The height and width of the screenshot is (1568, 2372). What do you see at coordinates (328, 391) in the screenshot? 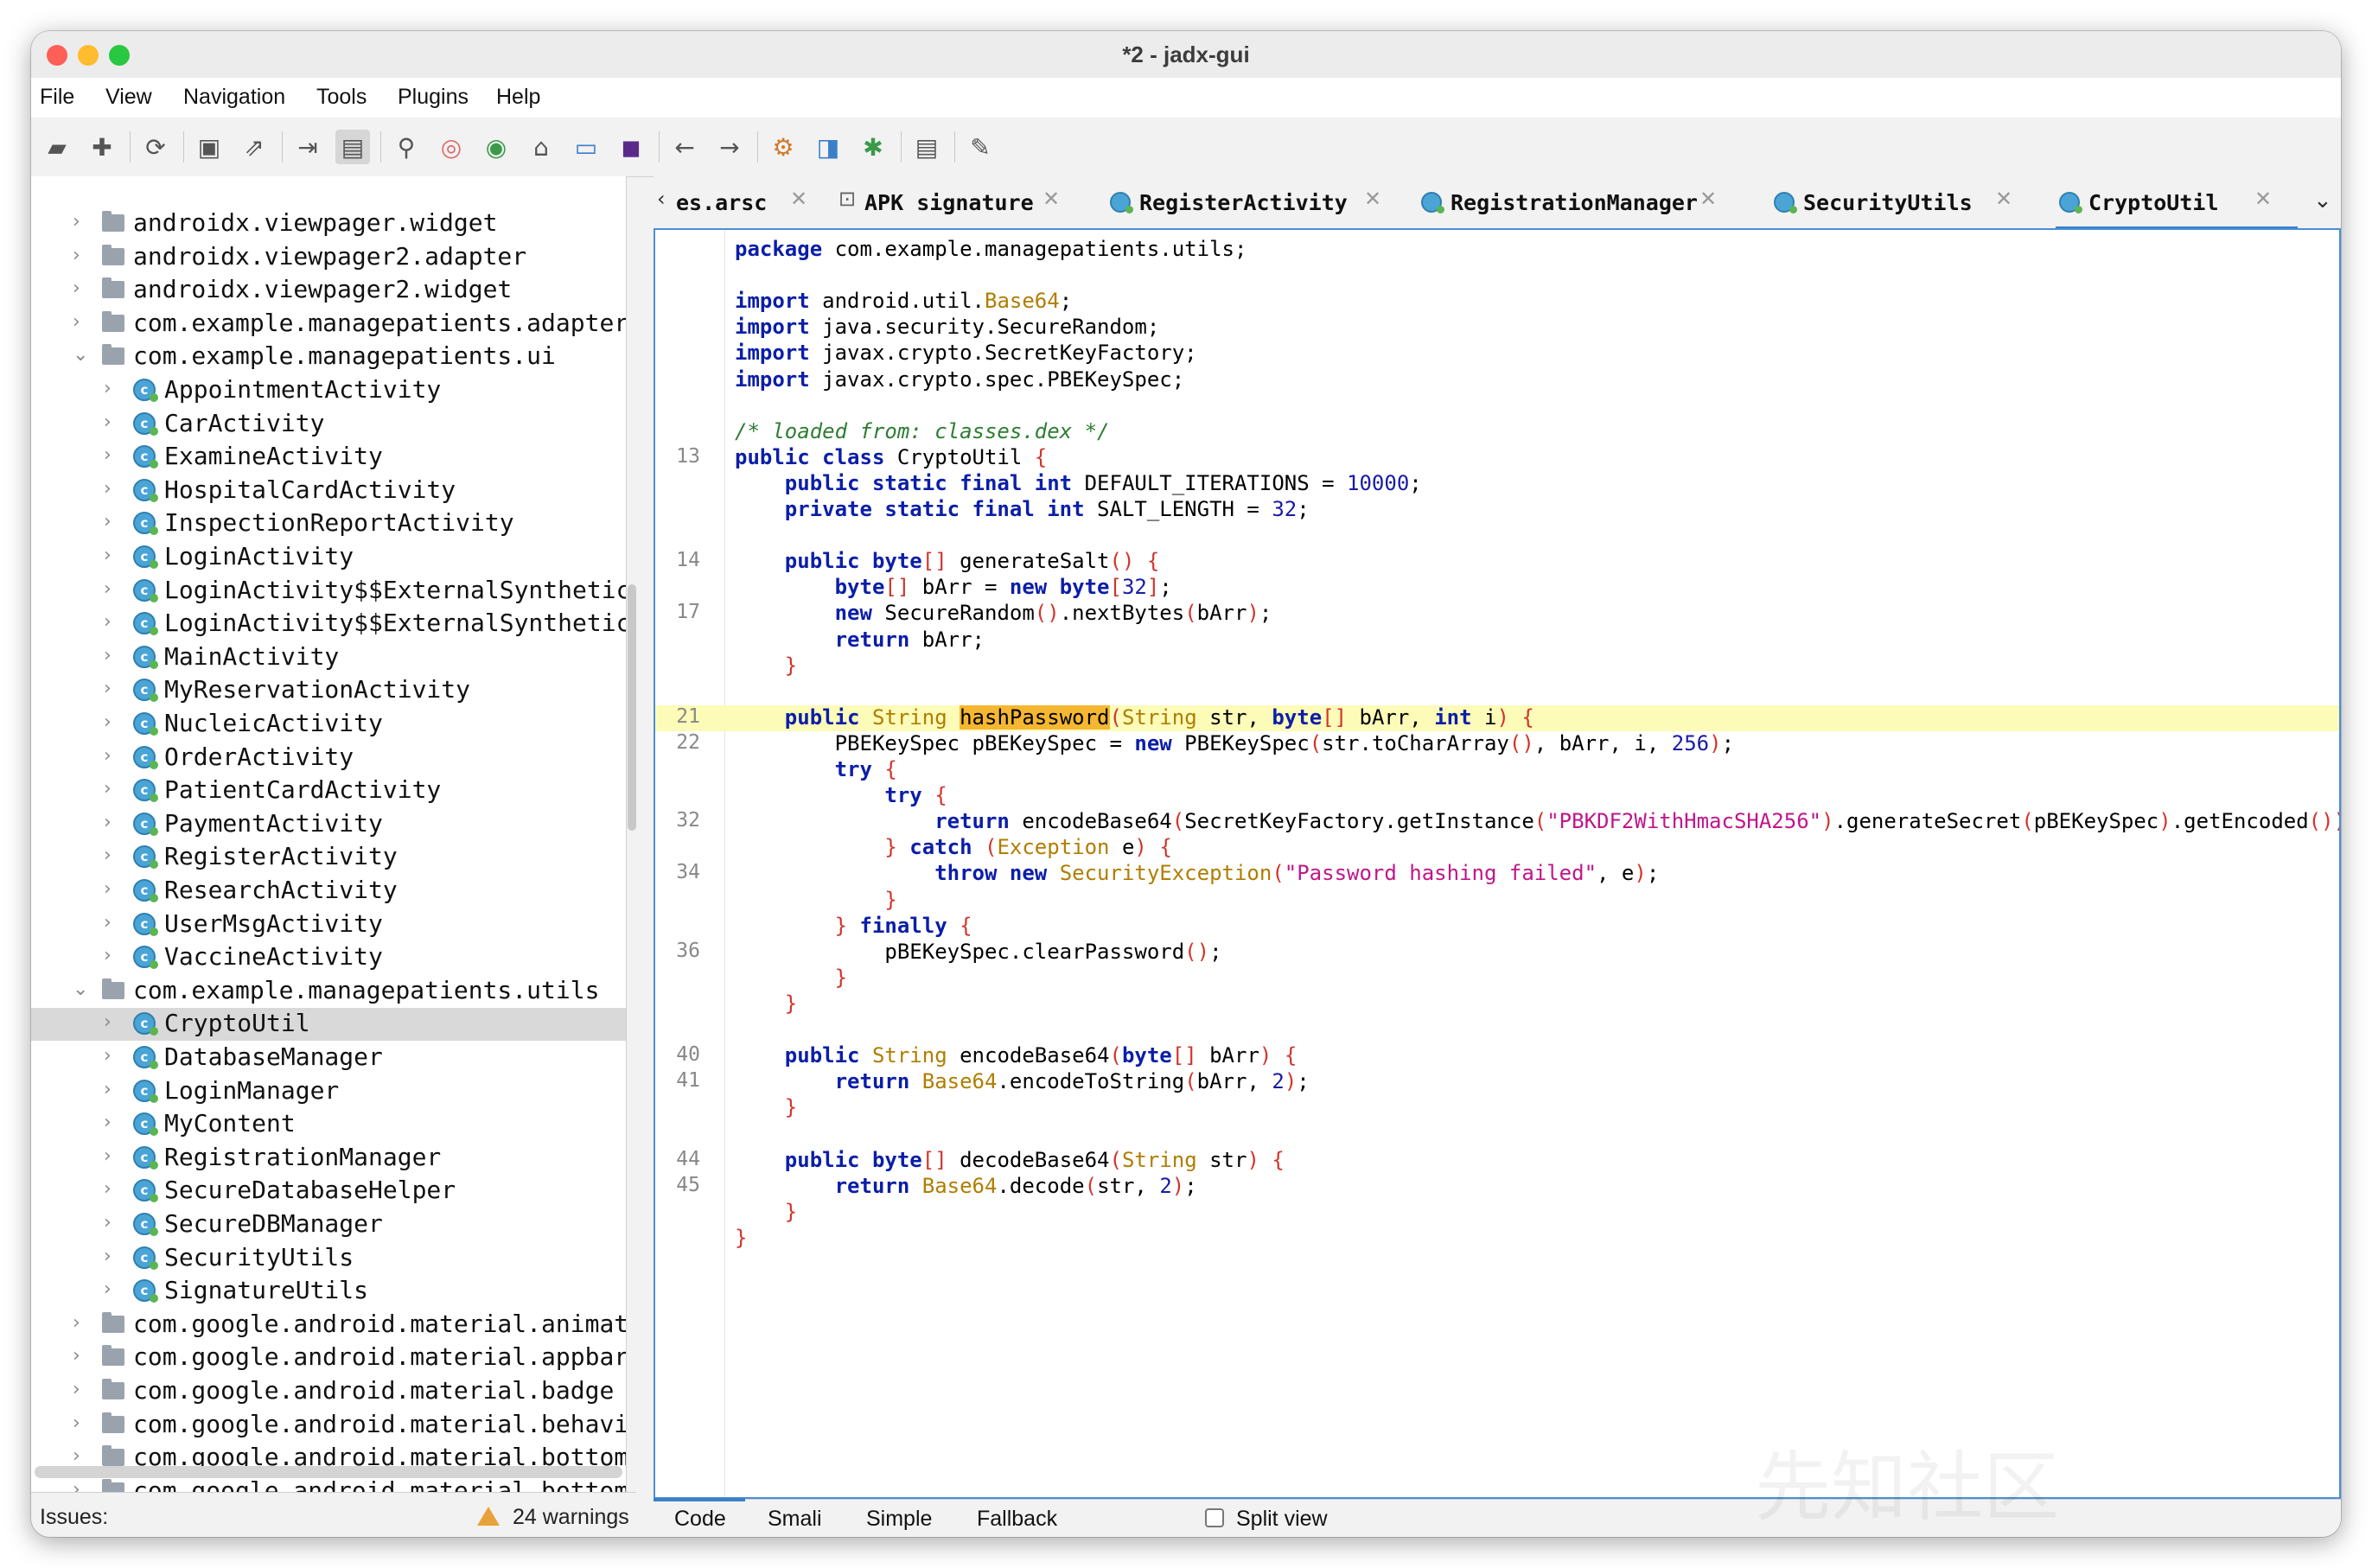
I see `tree-class-item: › c AppointmentActivity` at bounding box center [328, 391].